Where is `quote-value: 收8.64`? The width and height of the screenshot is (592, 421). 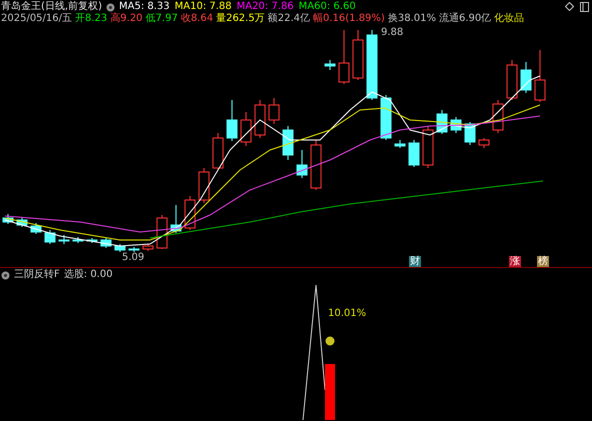 quote-value: 收8.64 is located at coordinates (197, 19).